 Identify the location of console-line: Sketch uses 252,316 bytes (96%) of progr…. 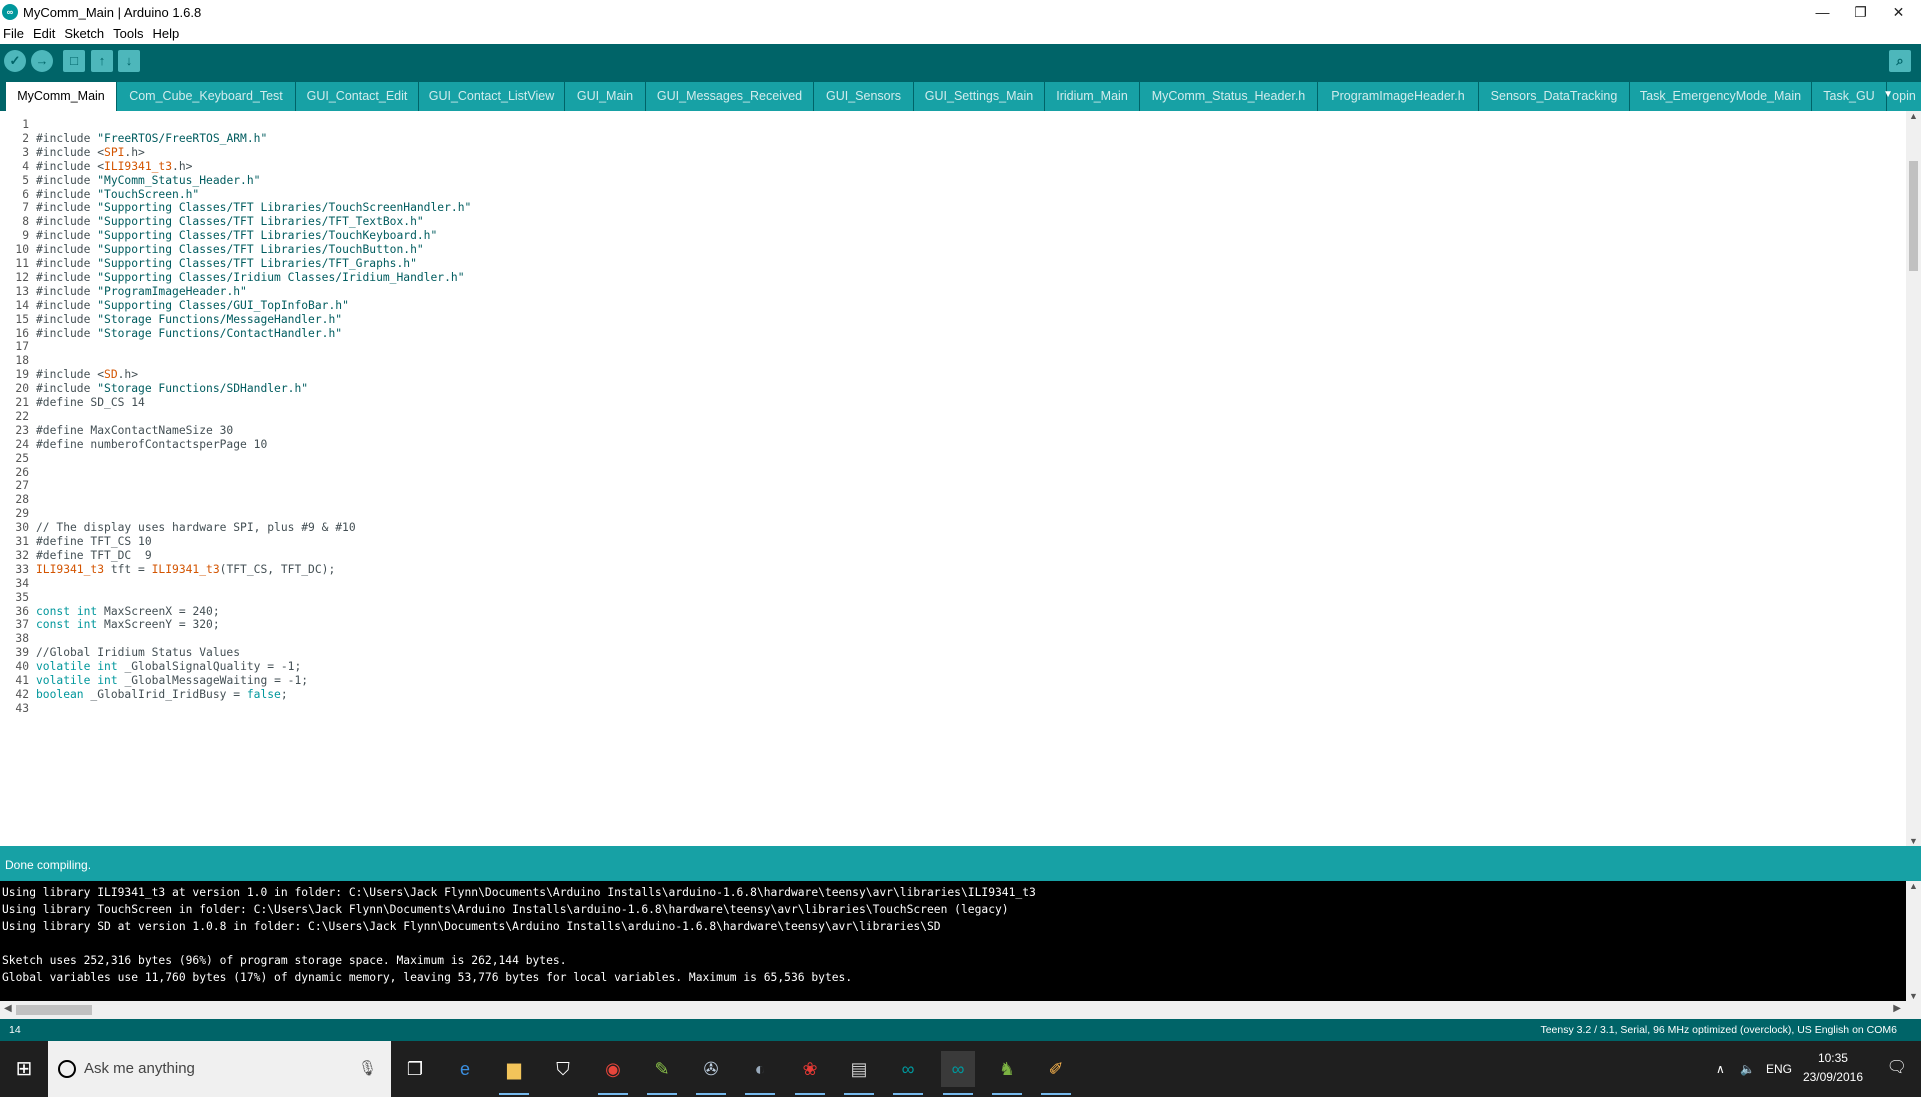
(284, 960).